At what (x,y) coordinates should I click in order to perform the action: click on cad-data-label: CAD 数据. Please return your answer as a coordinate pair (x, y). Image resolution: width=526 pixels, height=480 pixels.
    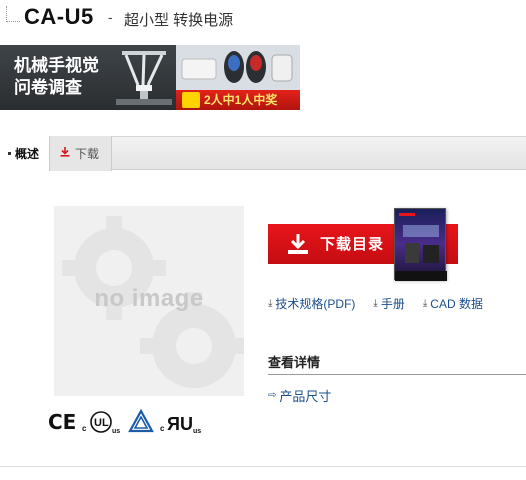
    Looking at the image, I should click on (456, 304).